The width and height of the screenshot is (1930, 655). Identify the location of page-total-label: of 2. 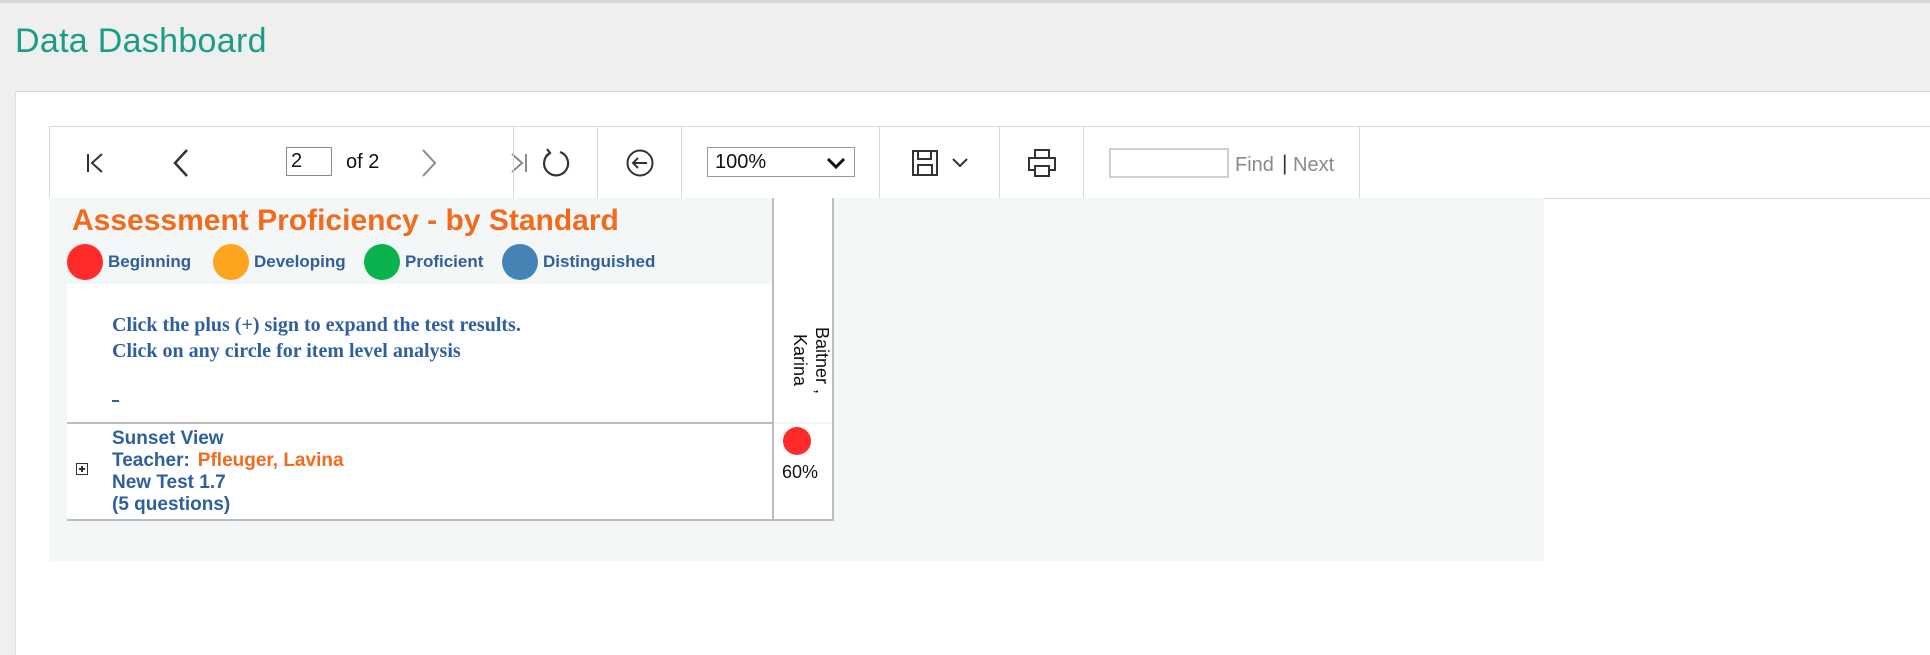
(363, 162).